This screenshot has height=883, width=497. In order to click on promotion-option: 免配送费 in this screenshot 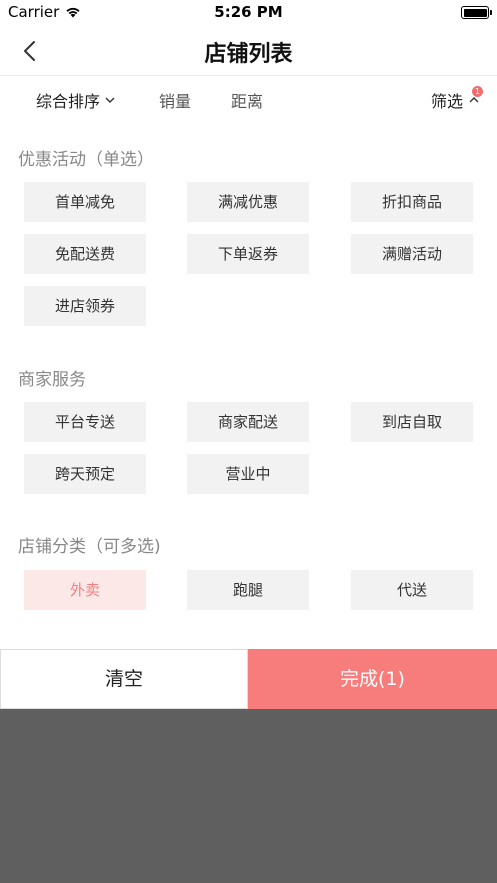, I will do `click(85, 254)`.